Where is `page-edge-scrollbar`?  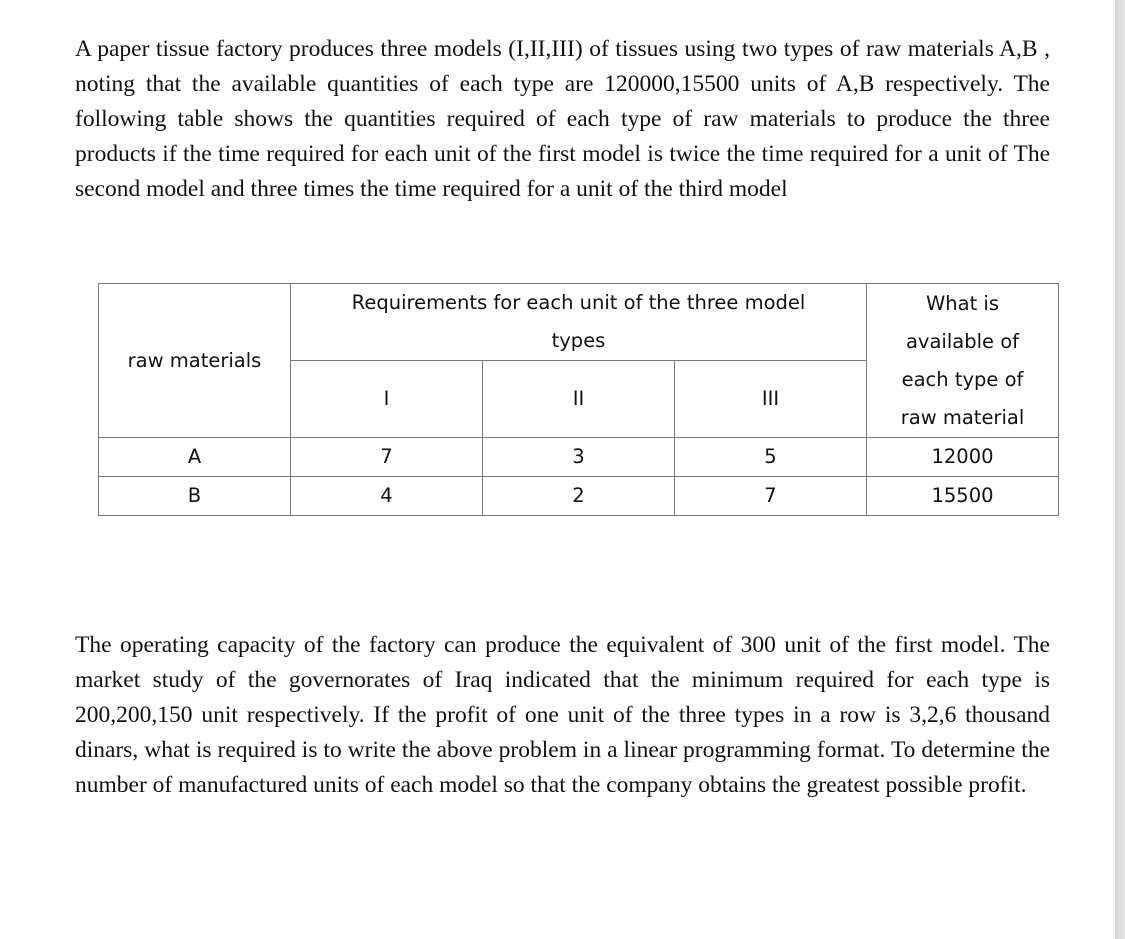
page-edge-scrollbar is located at coordinates (1120, 469).